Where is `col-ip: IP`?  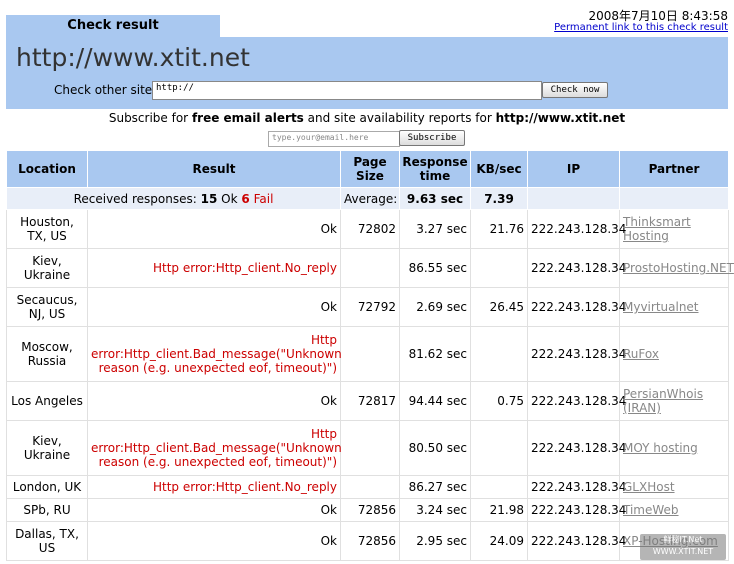
col-ip: IP is located at coordinates (573, 169).